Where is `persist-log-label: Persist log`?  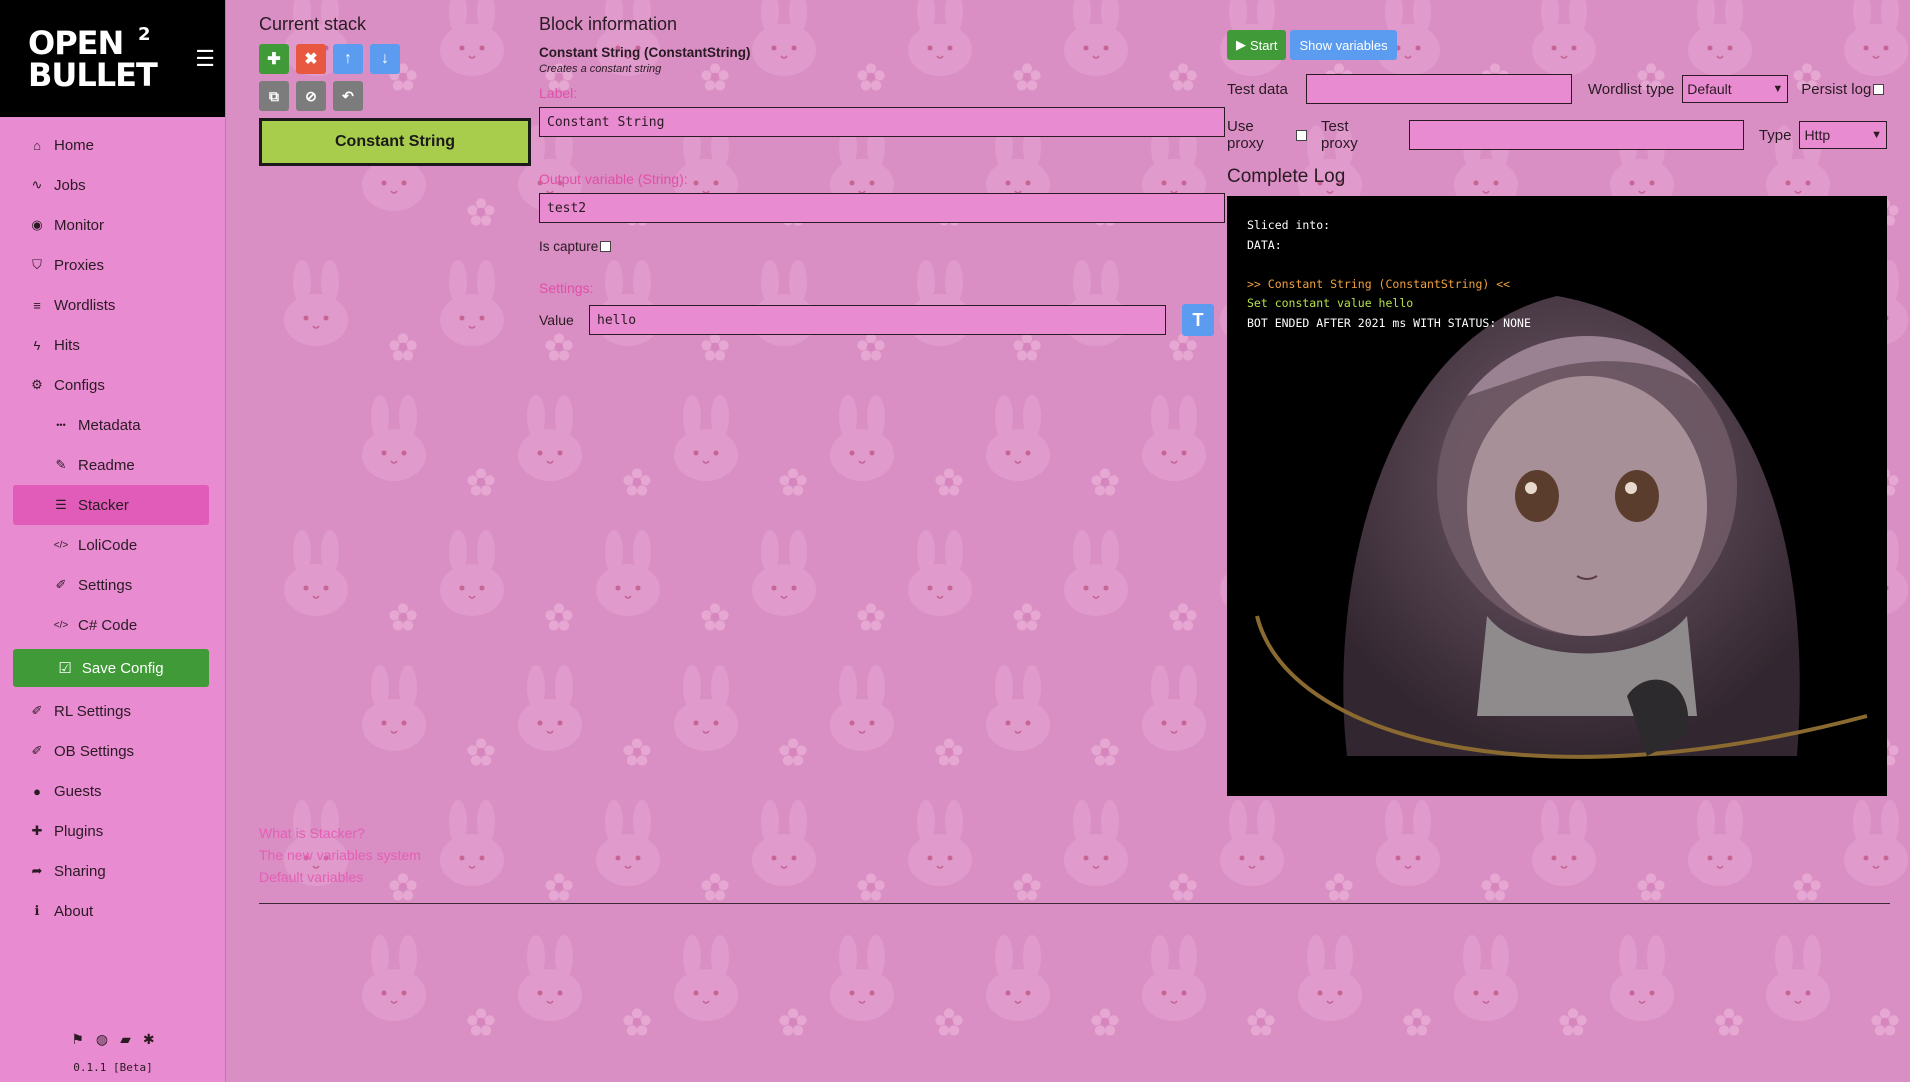
persist-log-label: Persist log is located at coordinates (1836, 89).